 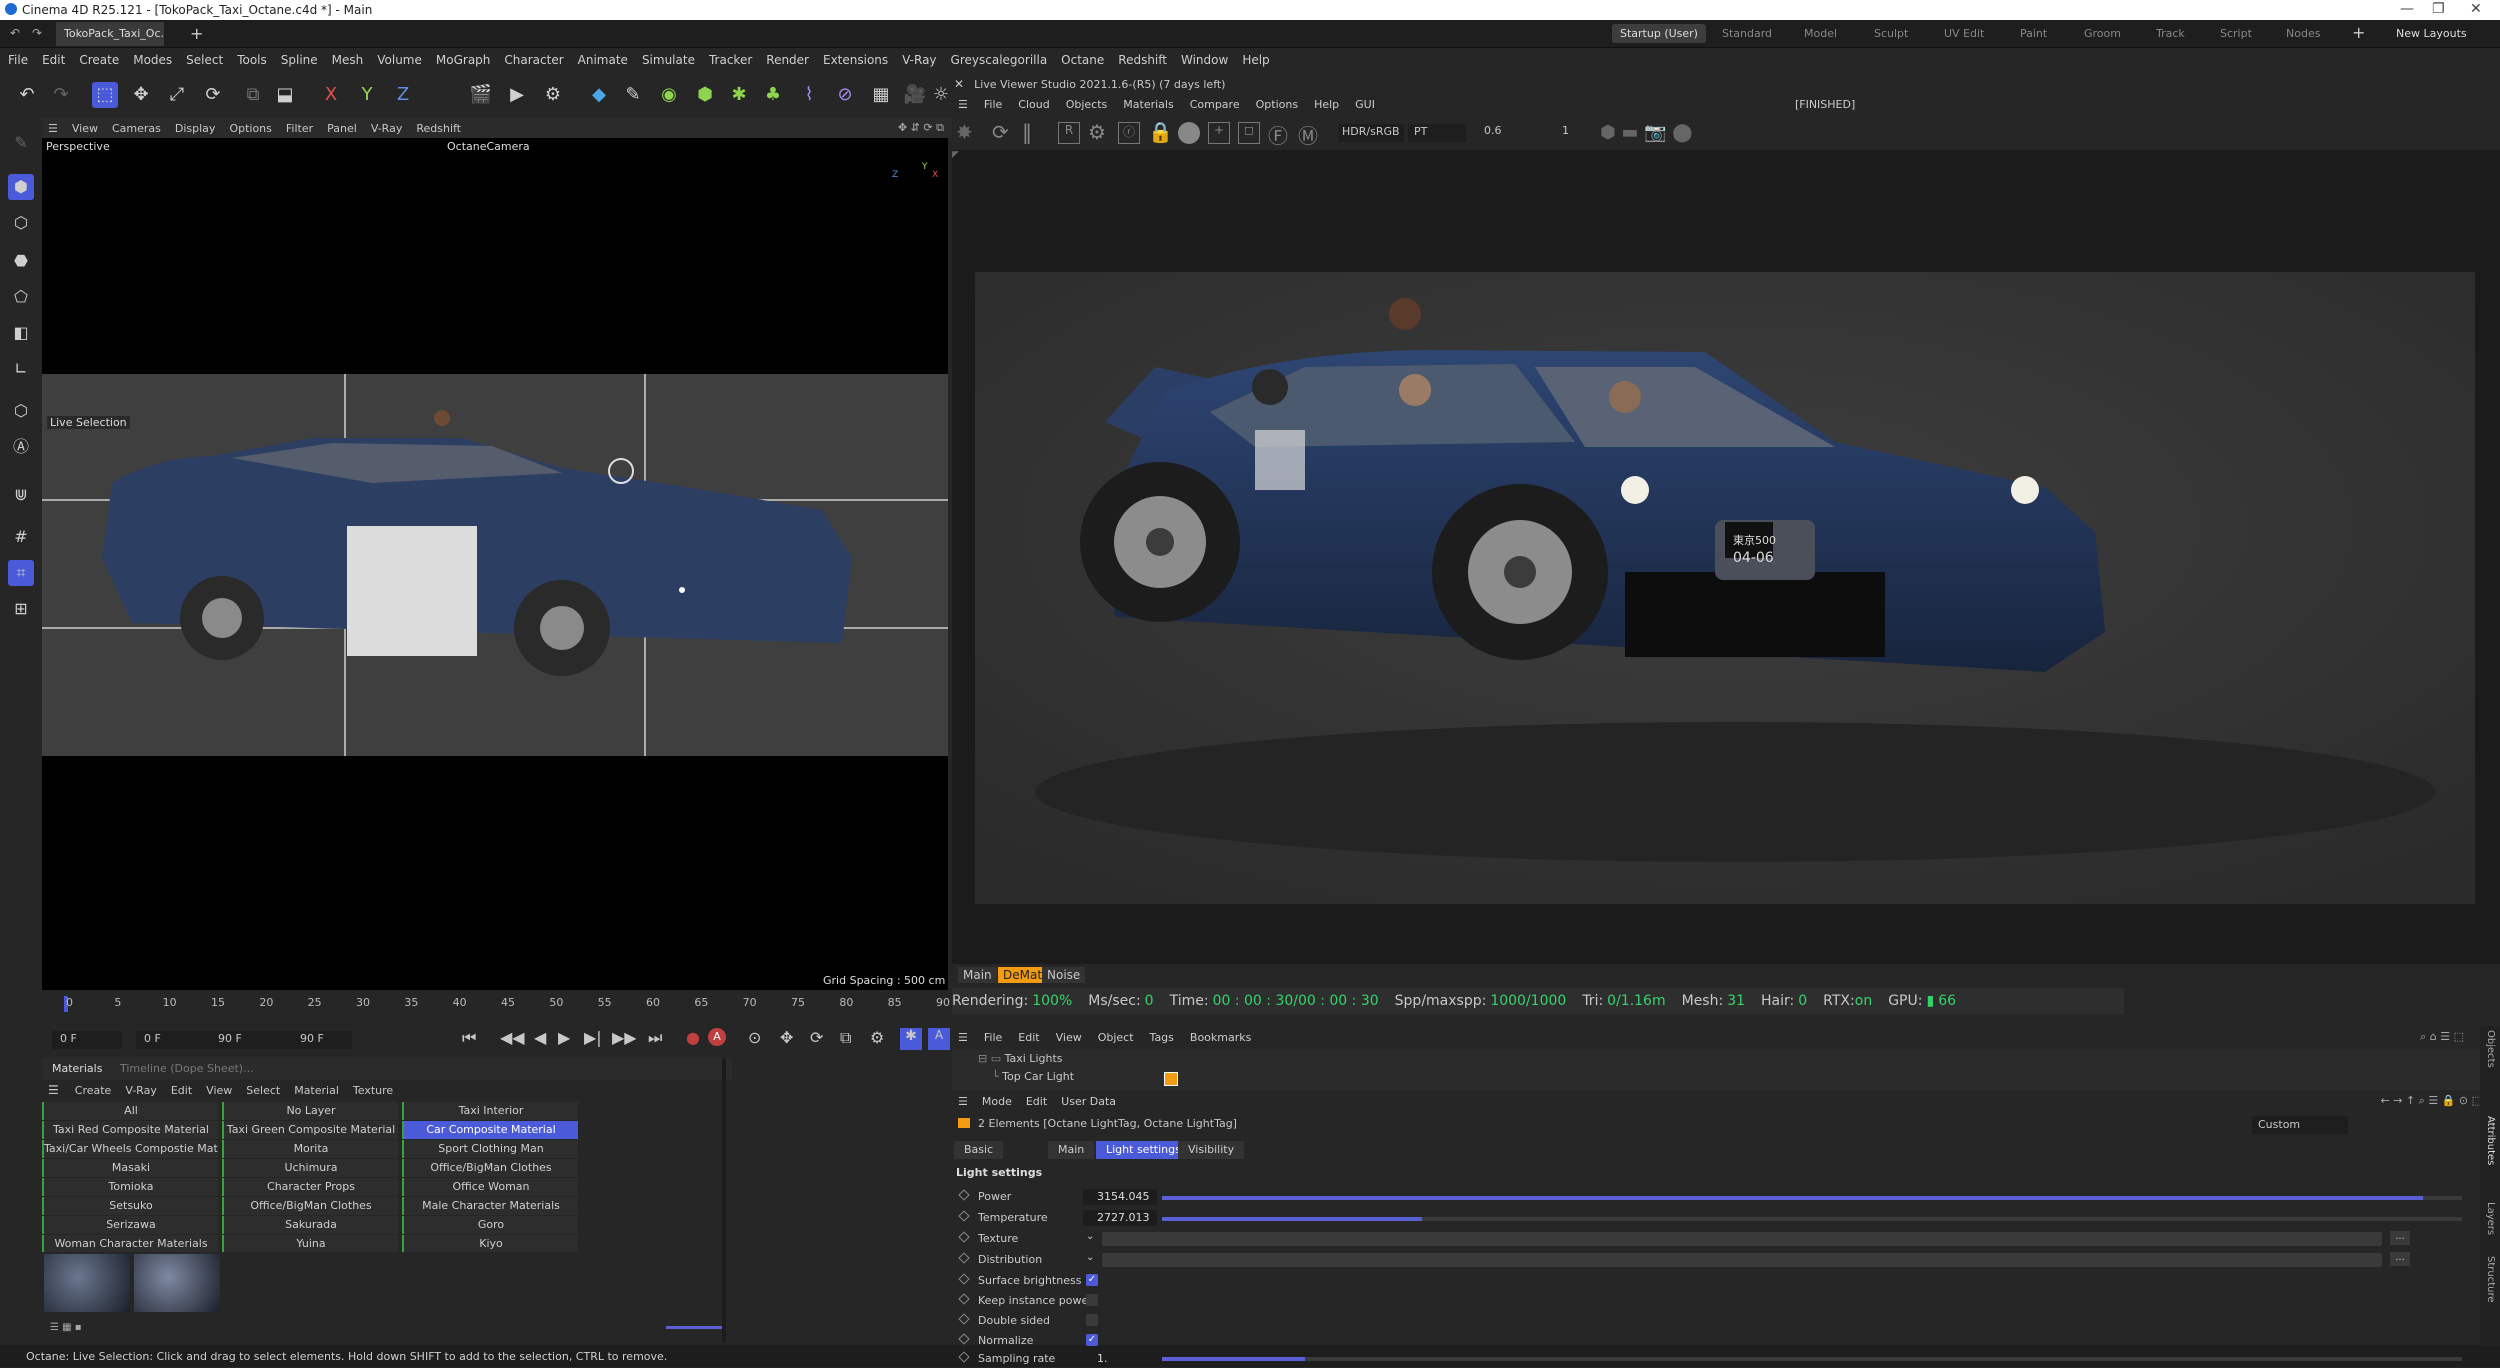 I want to click on menu-character: Character, so click(x=533, y=60).